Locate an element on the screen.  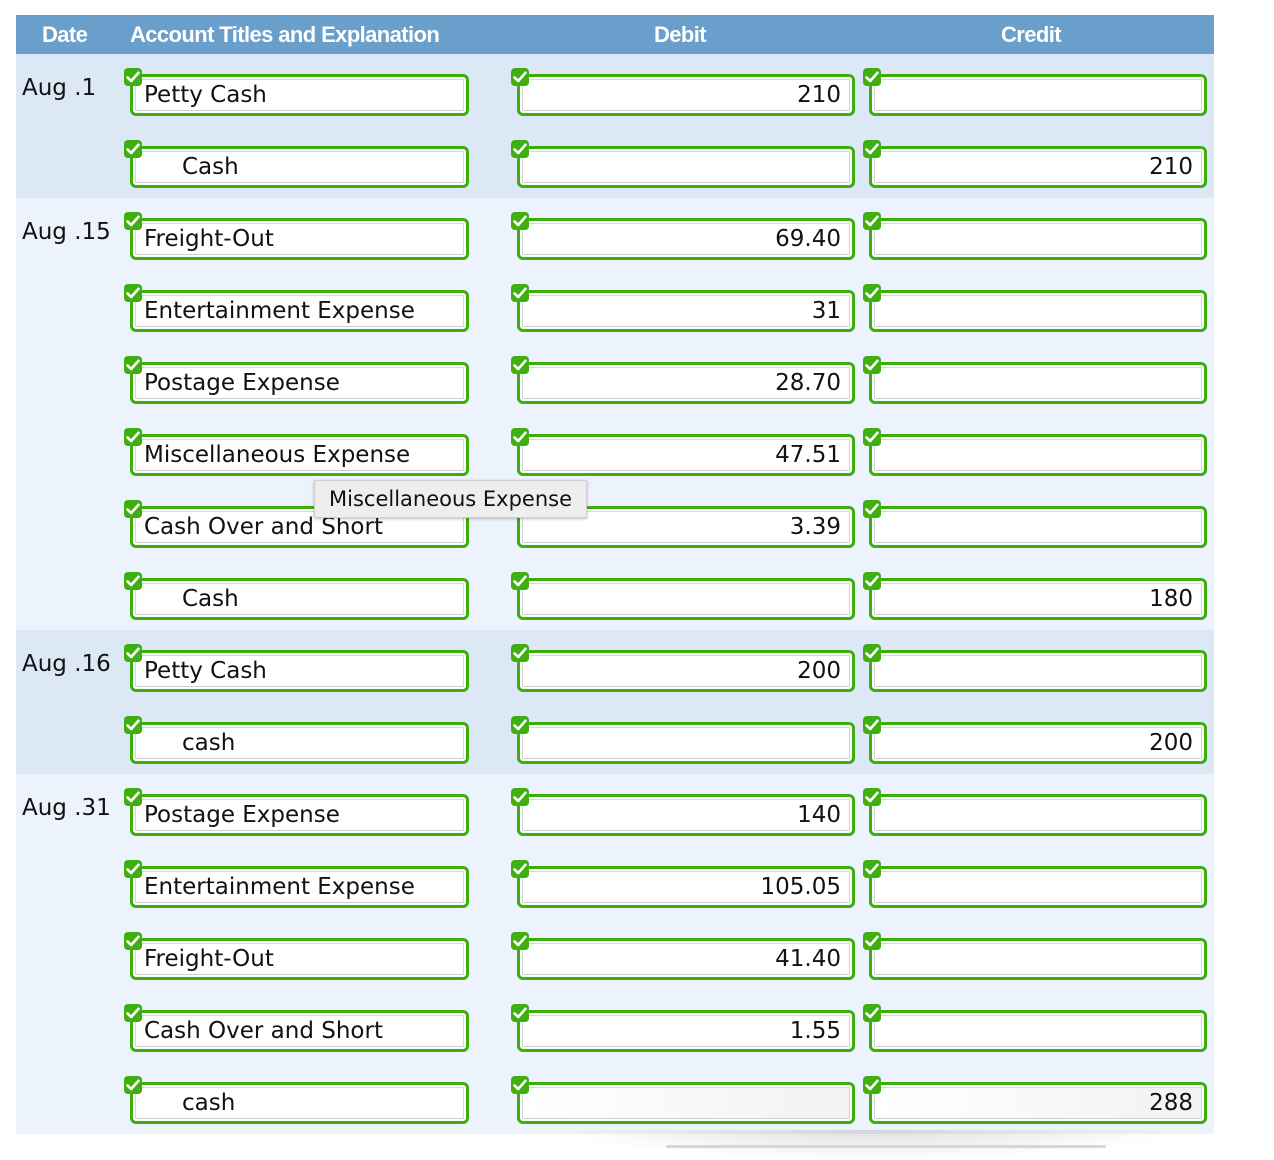
header-account-titles: Account Titles and Explanation is located at coordinates (285, 34).